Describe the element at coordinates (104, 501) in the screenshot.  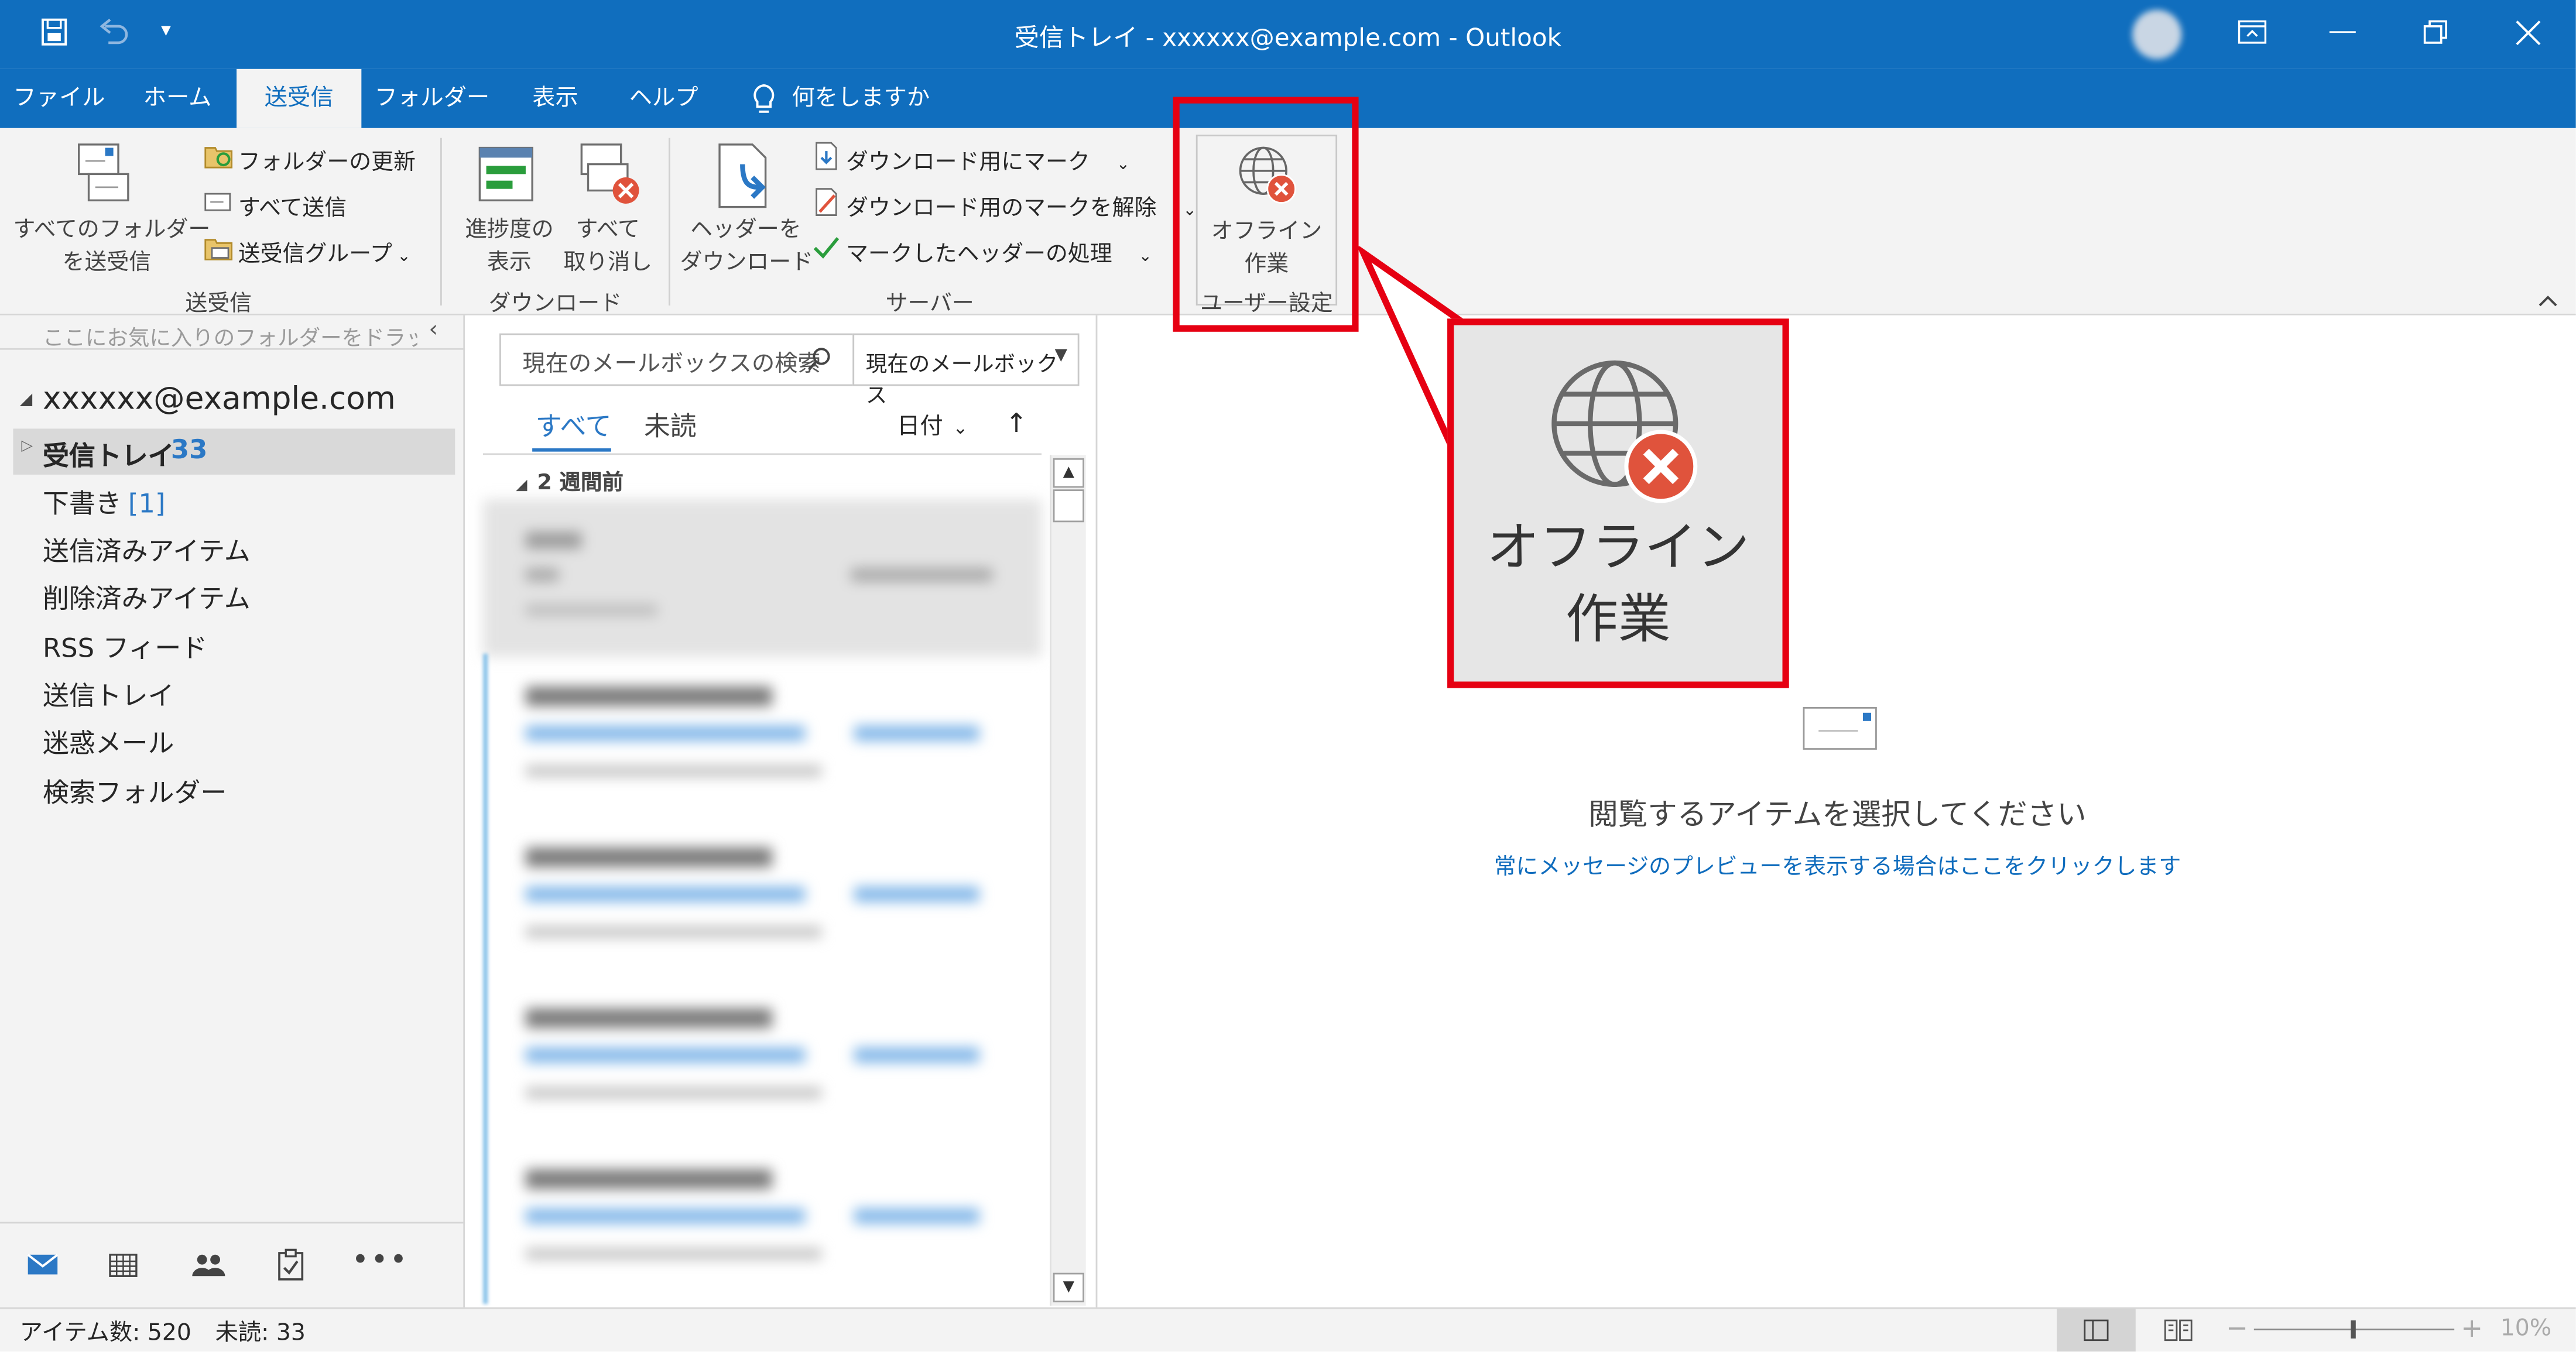
I see `folder-drafts: 下書き [1]` at that location.